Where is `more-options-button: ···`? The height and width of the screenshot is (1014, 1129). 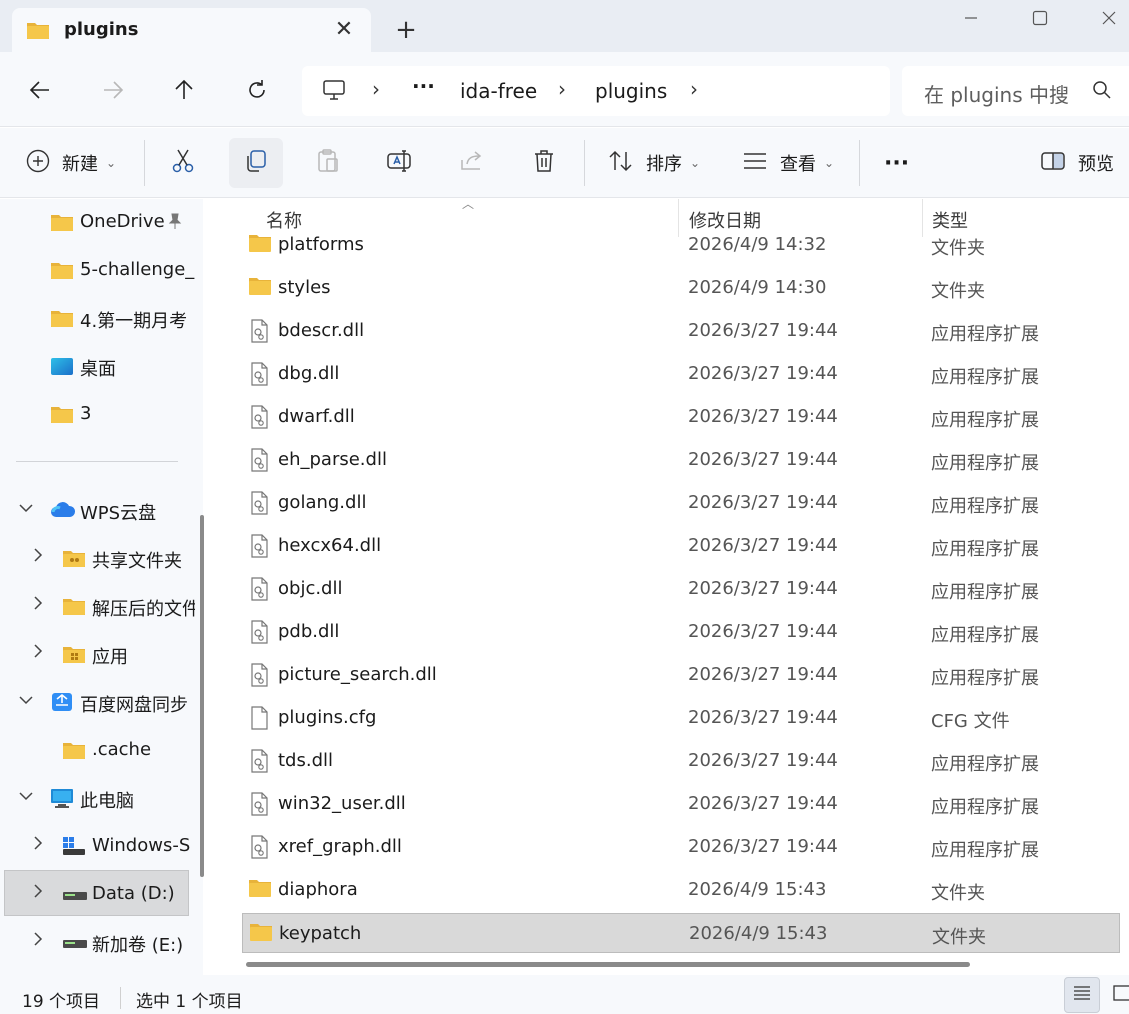
more-options-button: ··· is located at coordinates (896, 163).